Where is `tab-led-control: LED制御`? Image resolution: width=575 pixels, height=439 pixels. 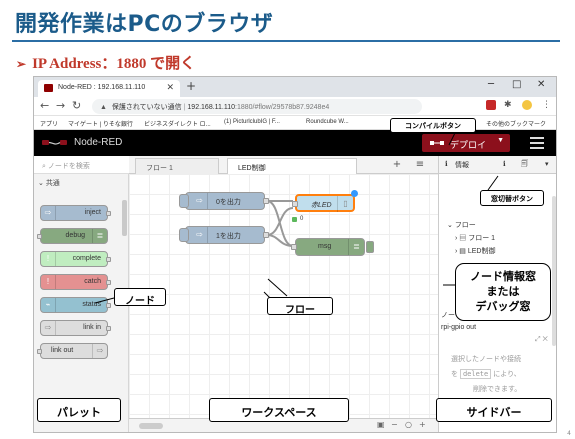 tab-led-control: LED制御 is located at coordinates (292, 166).